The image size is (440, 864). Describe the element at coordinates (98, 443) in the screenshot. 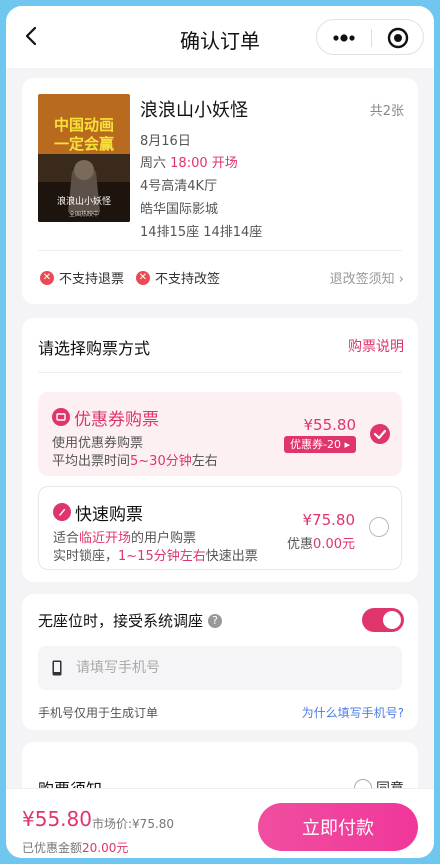

I see `coupon-option-desc: 使用优惠券购票` at that location.